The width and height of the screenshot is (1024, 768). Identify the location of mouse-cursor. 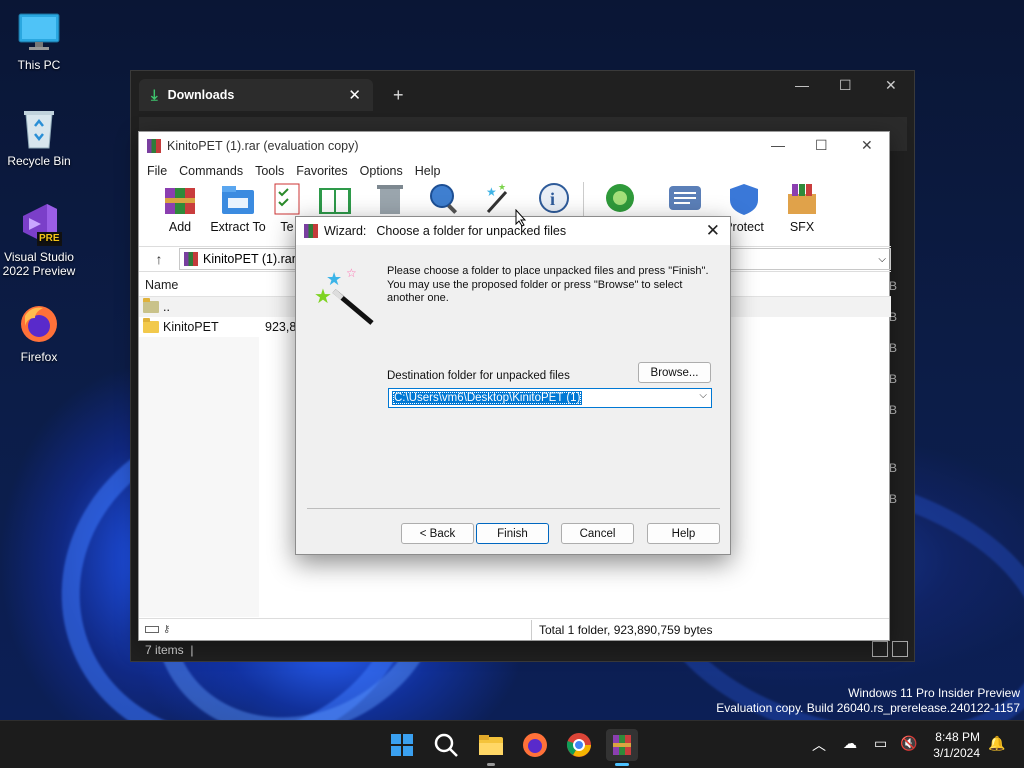
(521, 219).